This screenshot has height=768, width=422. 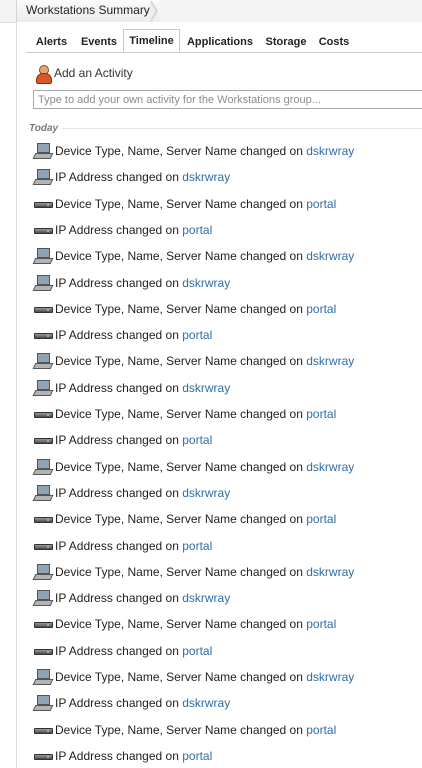 I want to click on activity-input, so click(x=227, y=99).